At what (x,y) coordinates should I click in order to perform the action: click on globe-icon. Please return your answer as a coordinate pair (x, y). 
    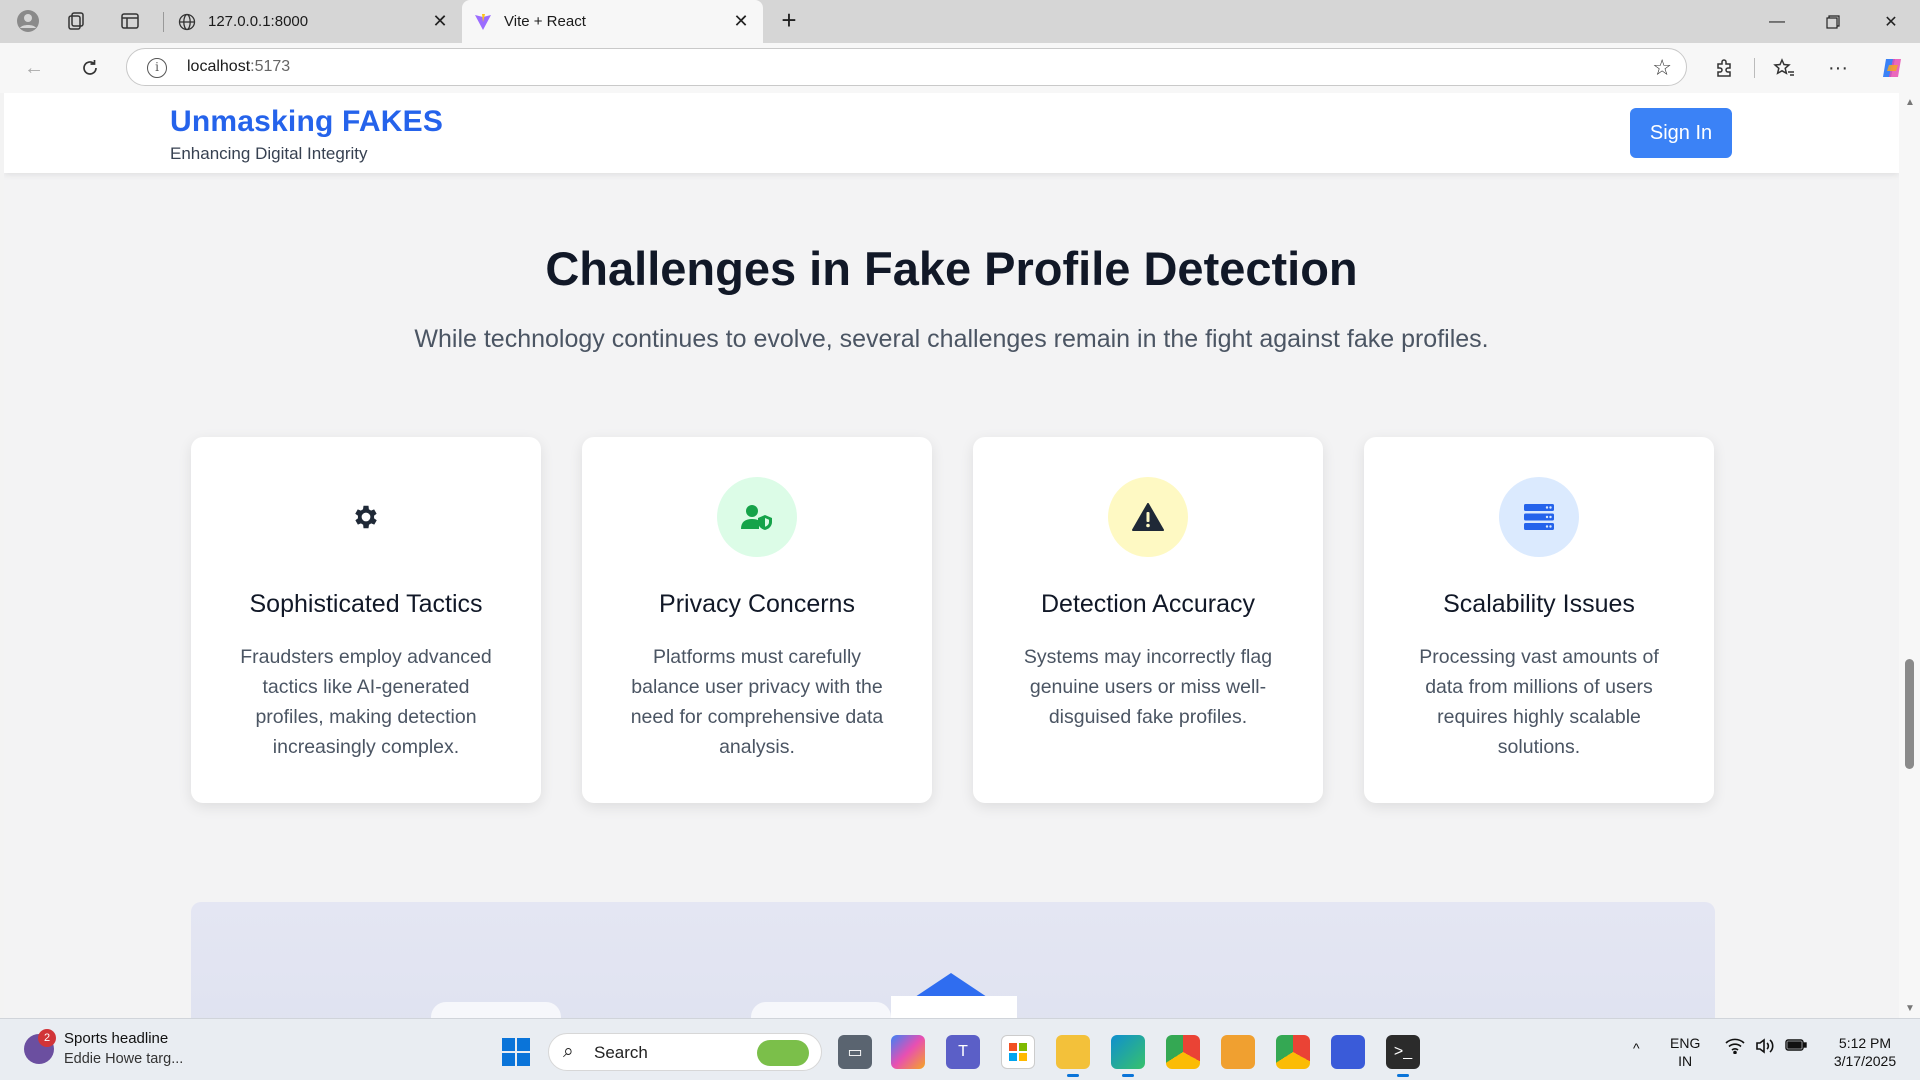
    Looking at the image, I should click on (187, 22).